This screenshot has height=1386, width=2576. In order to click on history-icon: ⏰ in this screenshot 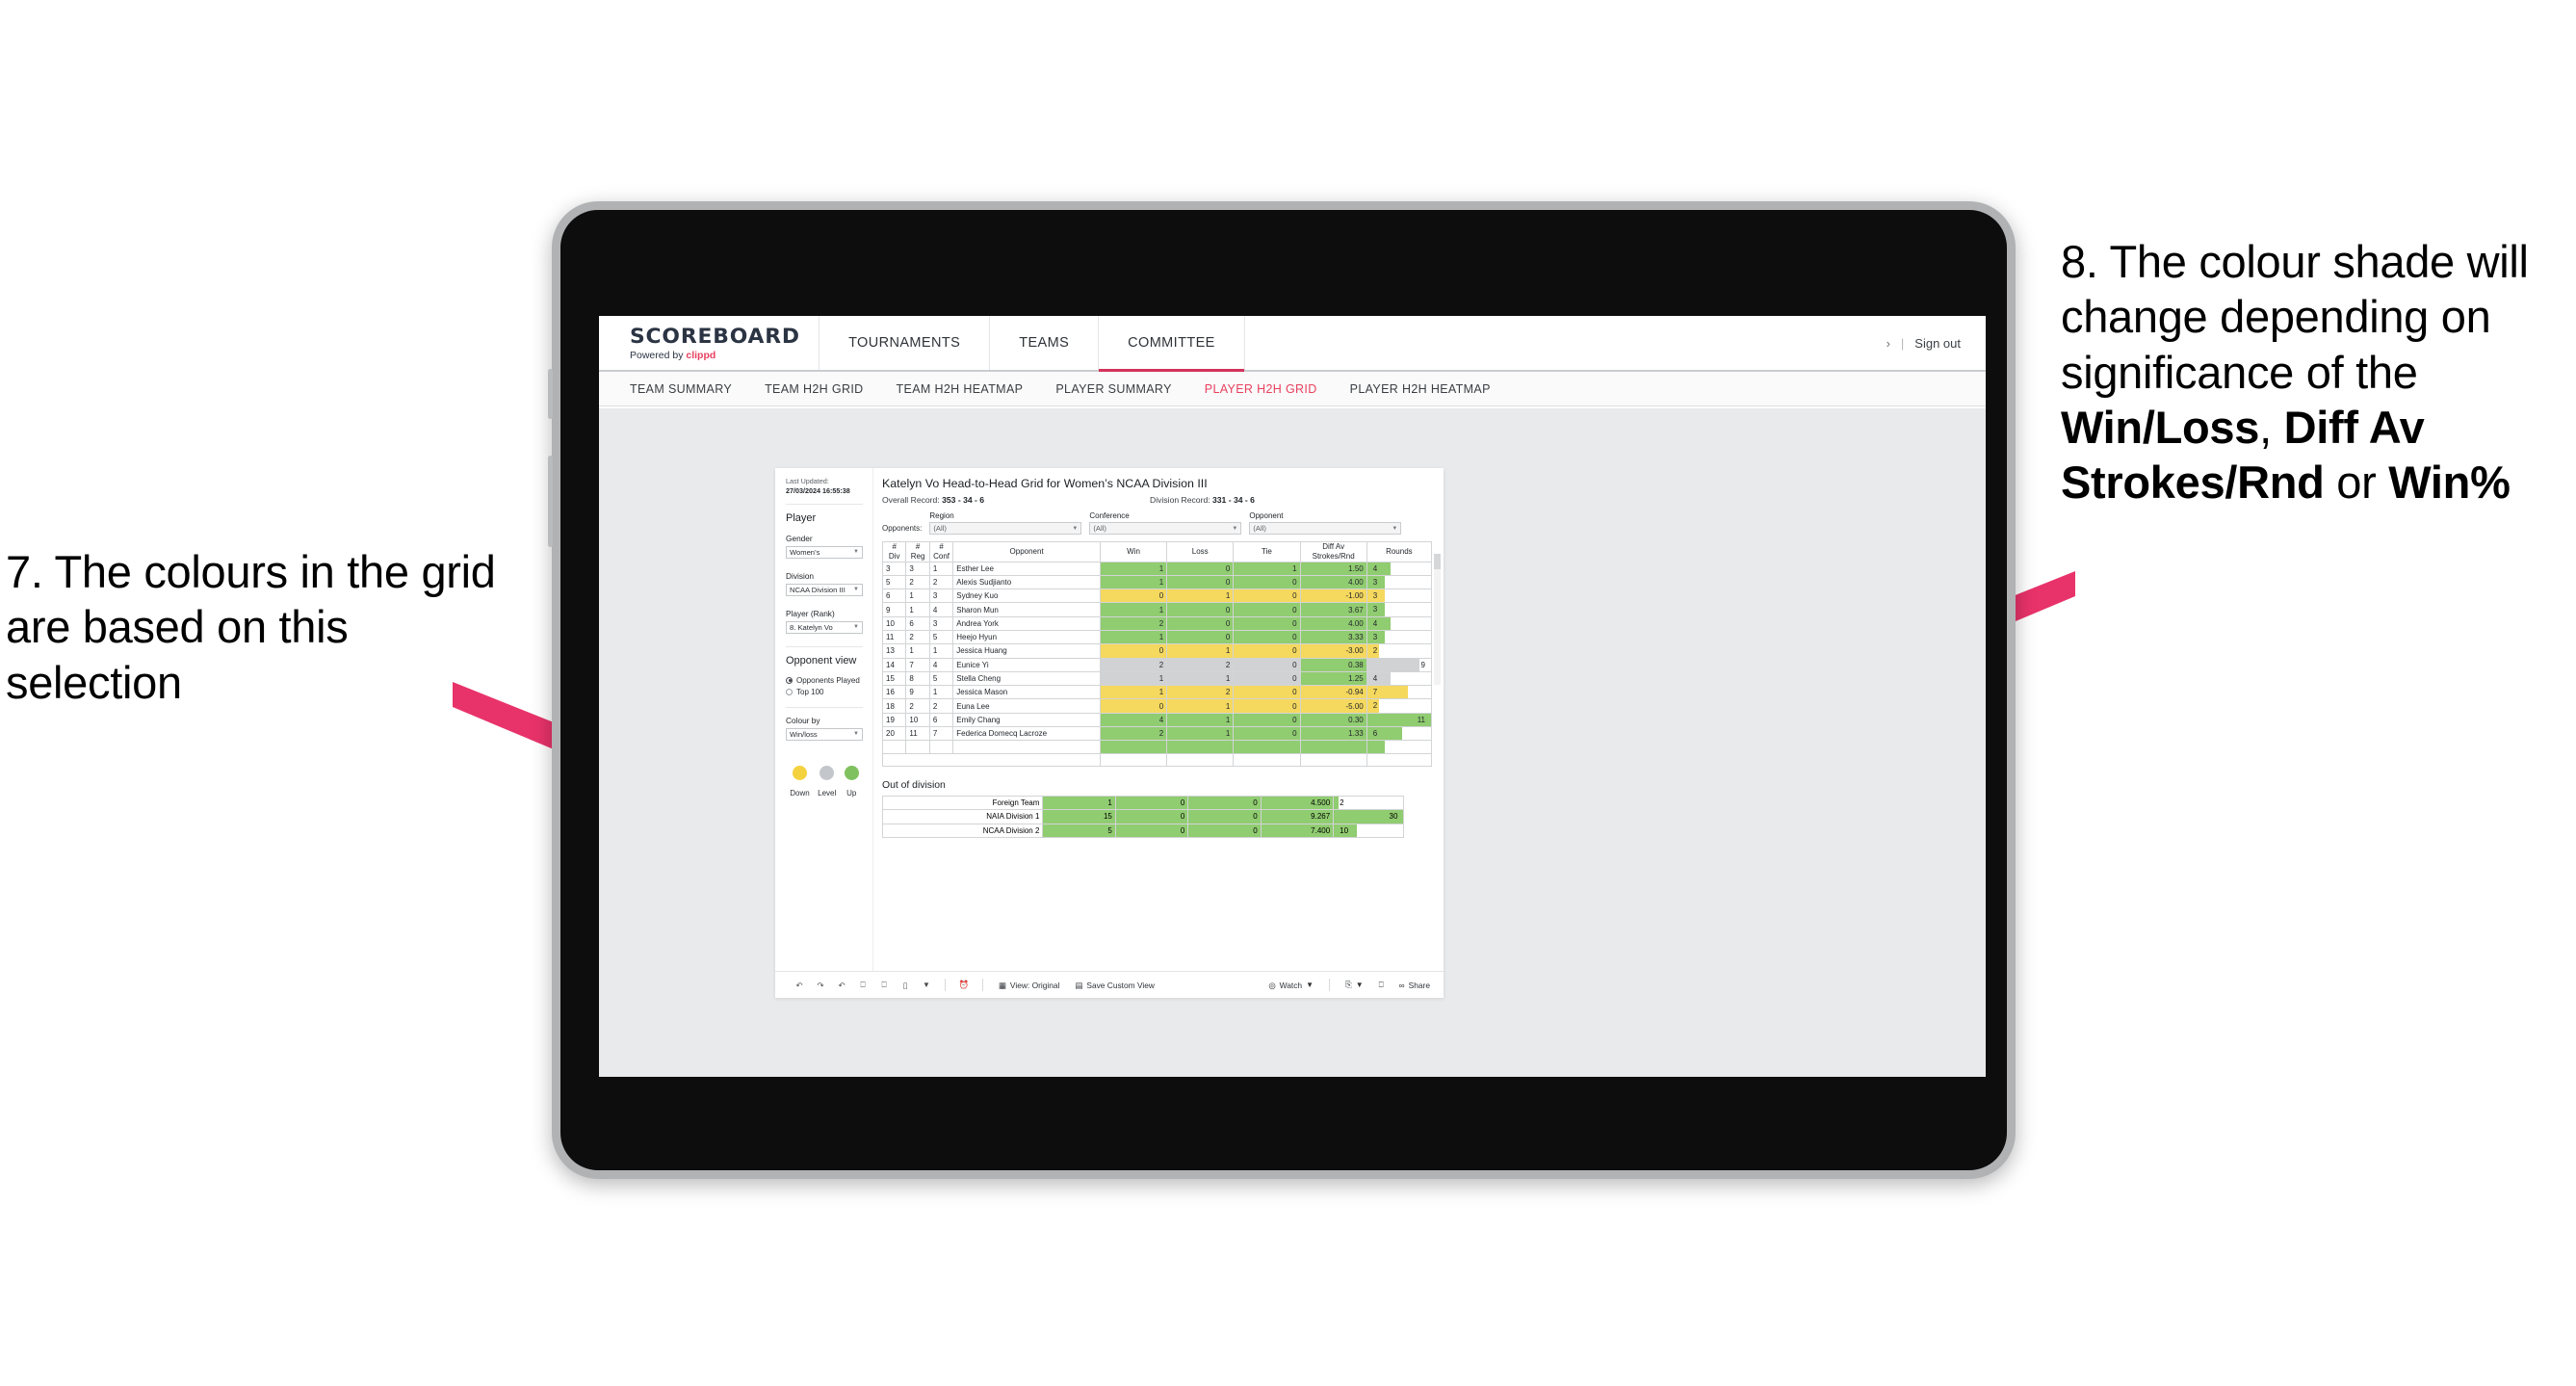, I will do `click(964, 985)`.